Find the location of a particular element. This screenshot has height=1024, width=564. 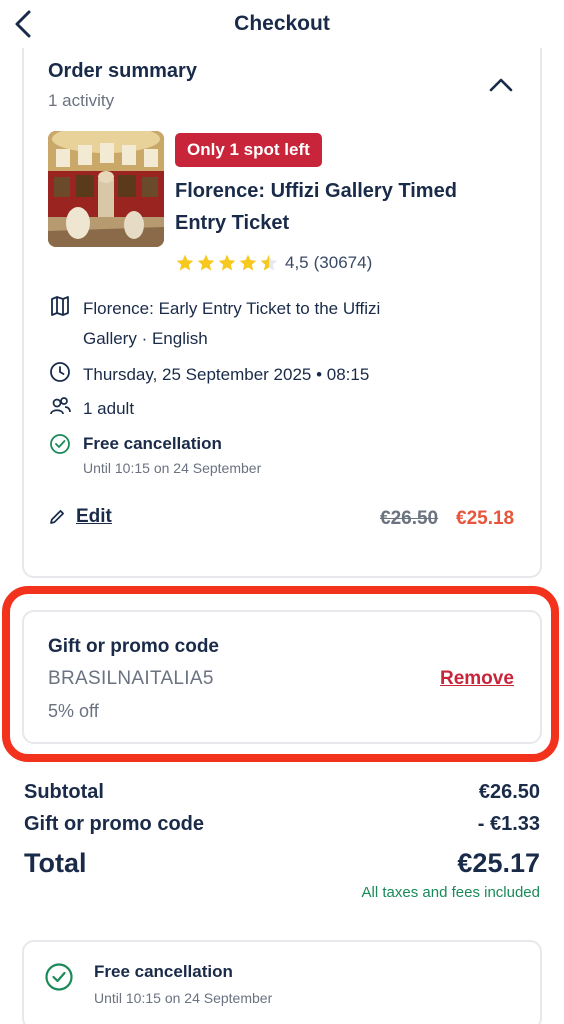

subtotal-value: €26.50 is located at coordinates (509, 792).